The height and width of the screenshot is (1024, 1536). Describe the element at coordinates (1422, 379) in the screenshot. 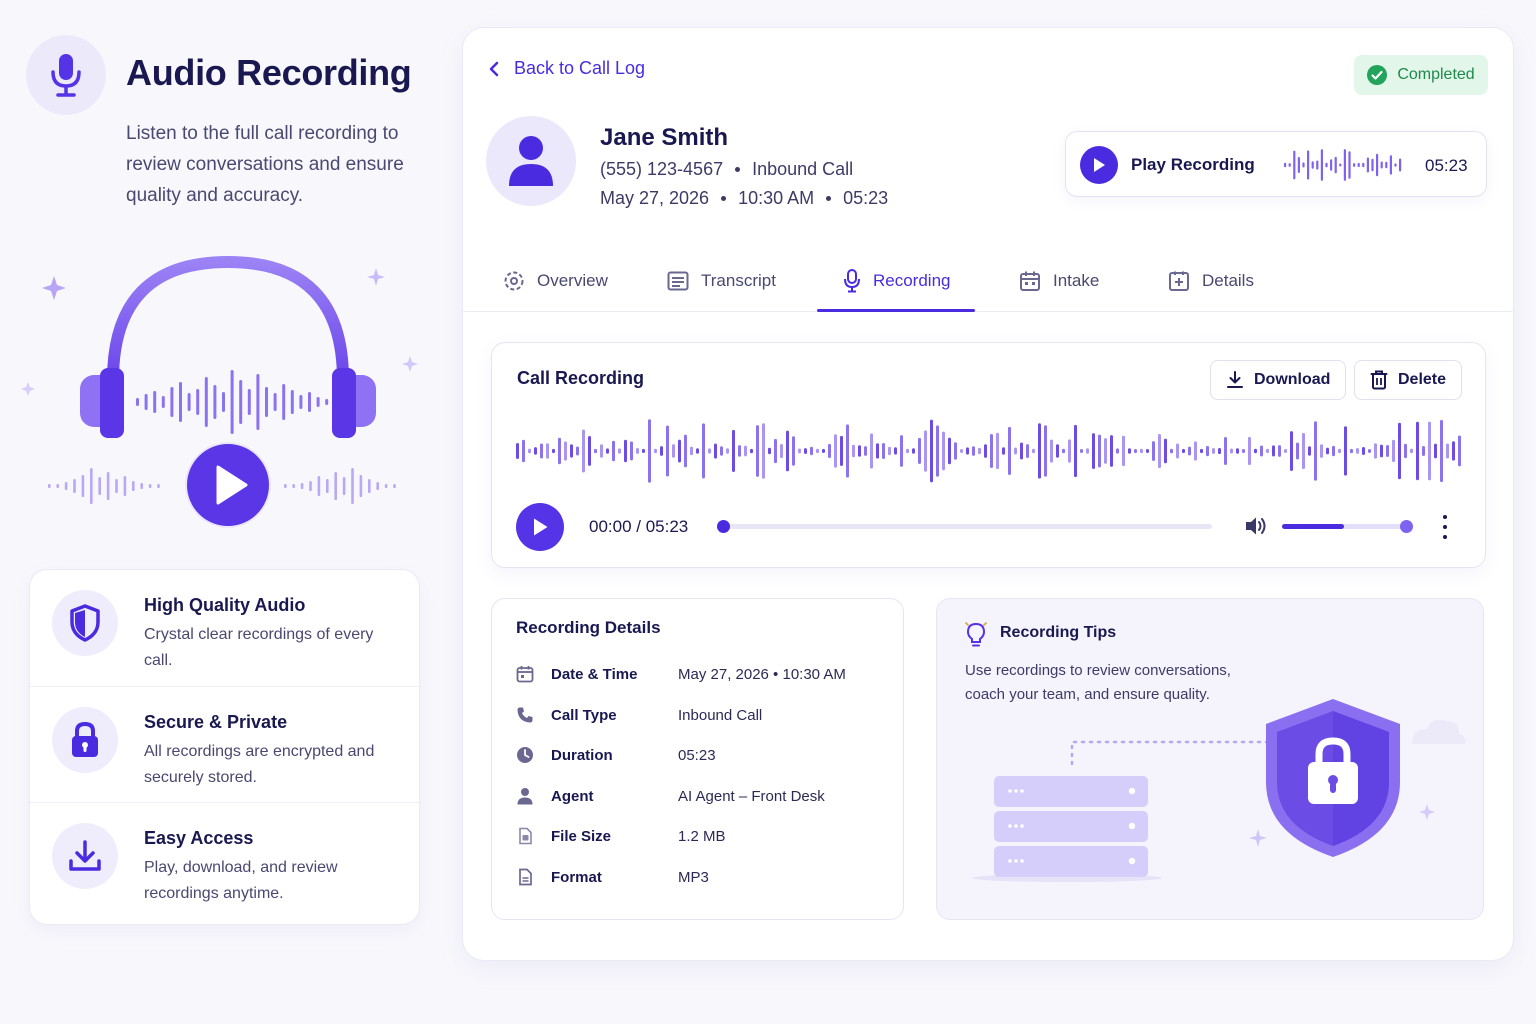

I see `delete-label: Delete` at that location.